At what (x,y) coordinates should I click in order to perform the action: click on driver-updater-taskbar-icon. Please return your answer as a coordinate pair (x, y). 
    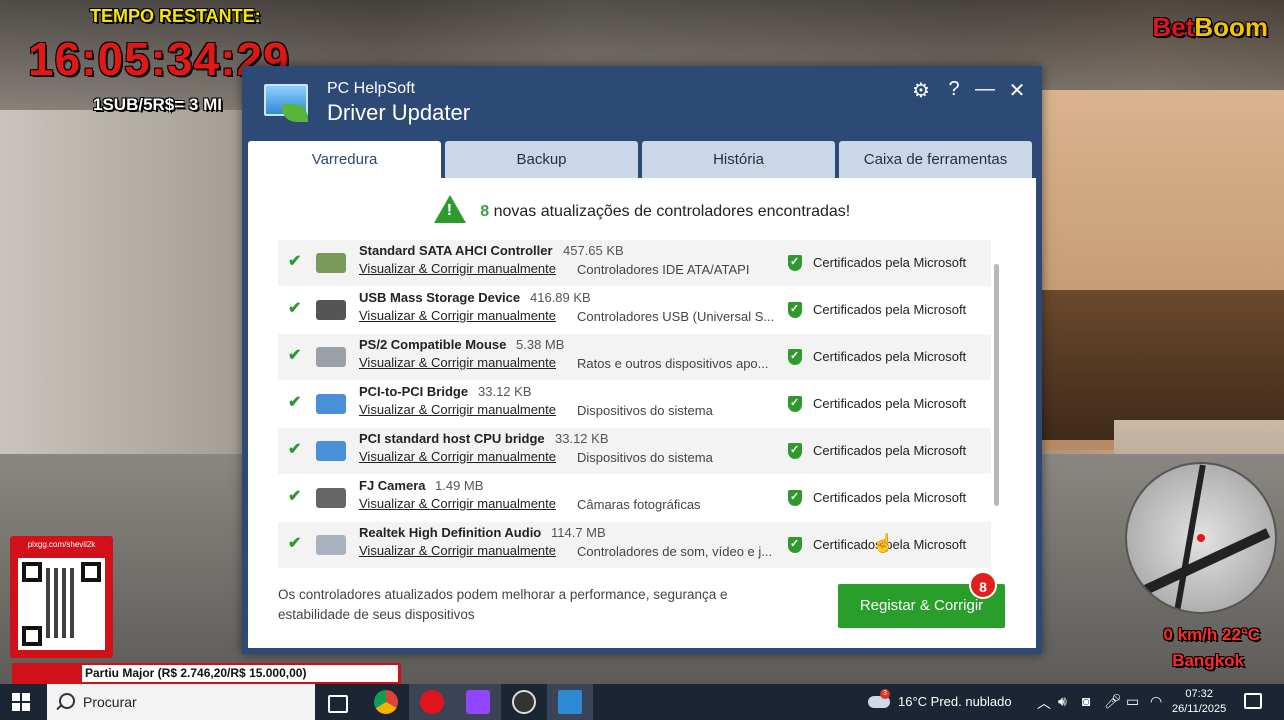
    Looking at the image, I should click on (570, 702).